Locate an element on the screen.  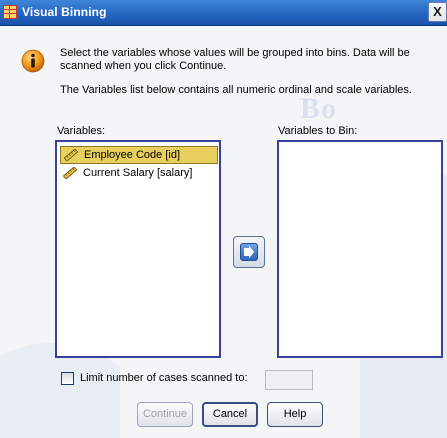
close-button: X is located at coordinates (437, 12).